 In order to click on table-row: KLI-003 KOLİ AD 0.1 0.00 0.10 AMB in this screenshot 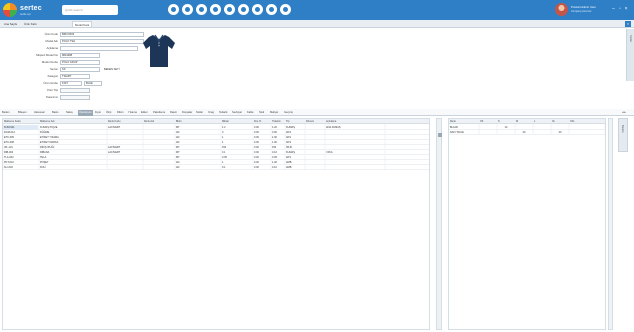, I will do `click(216, 167)`.